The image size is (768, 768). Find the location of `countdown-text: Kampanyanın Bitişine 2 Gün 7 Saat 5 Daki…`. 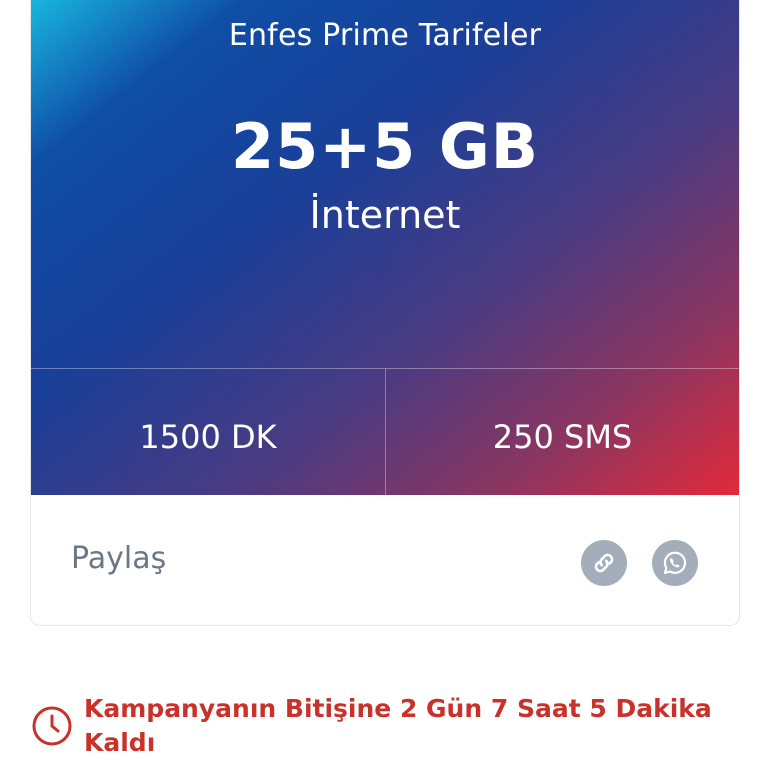

countdown-text: Kampanyanın Bitişine 2 Gün 7 Saat 5 Daki… is located at coordinates (398, 725).